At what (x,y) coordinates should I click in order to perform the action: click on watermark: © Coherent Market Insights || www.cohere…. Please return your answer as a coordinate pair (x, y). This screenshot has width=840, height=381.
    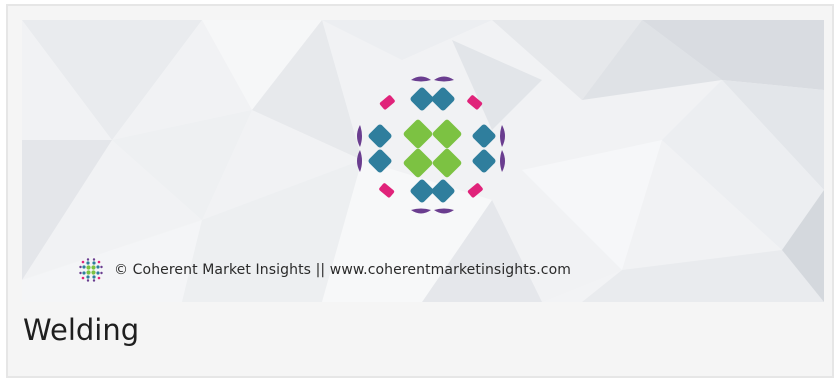
    Looking at the image, I should click on (324, 270).